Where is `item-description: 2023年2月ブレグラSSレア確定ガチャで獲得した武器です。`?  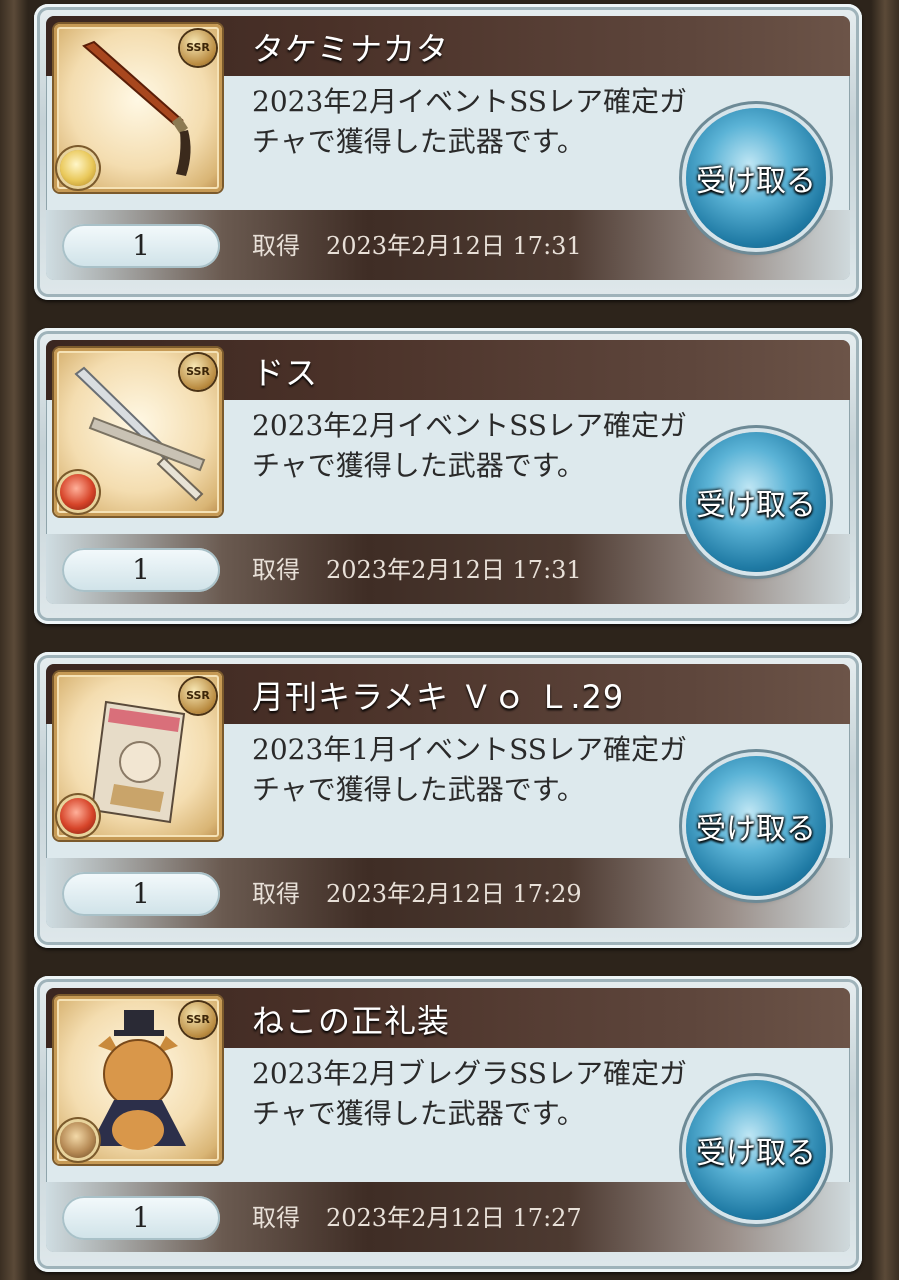
item-description: 2023年2月ブレグラSSレア確定ガチャで獲得した武器です。 is located at coordinates (469, 1093).